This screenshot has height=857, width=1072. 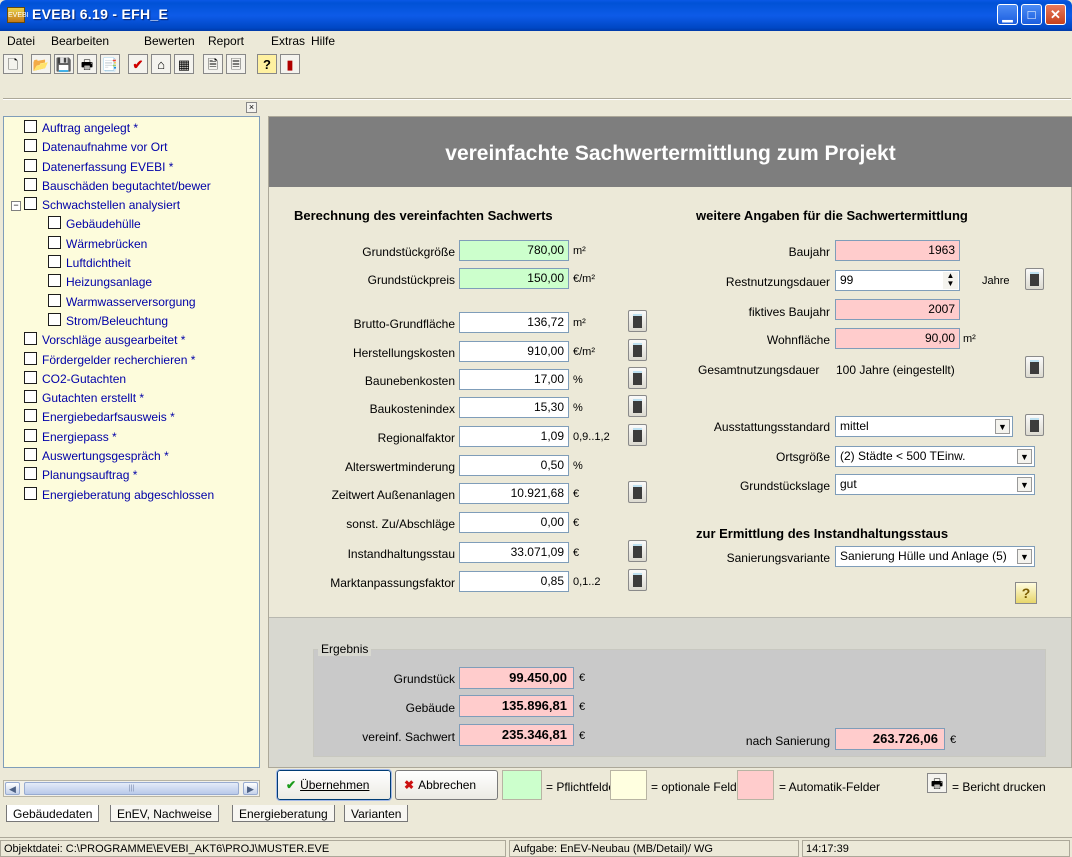 What do you see at coordinates (64, 64) in the screenshot?
I see `save-icon: 💾` at bounding box center [64, 64].